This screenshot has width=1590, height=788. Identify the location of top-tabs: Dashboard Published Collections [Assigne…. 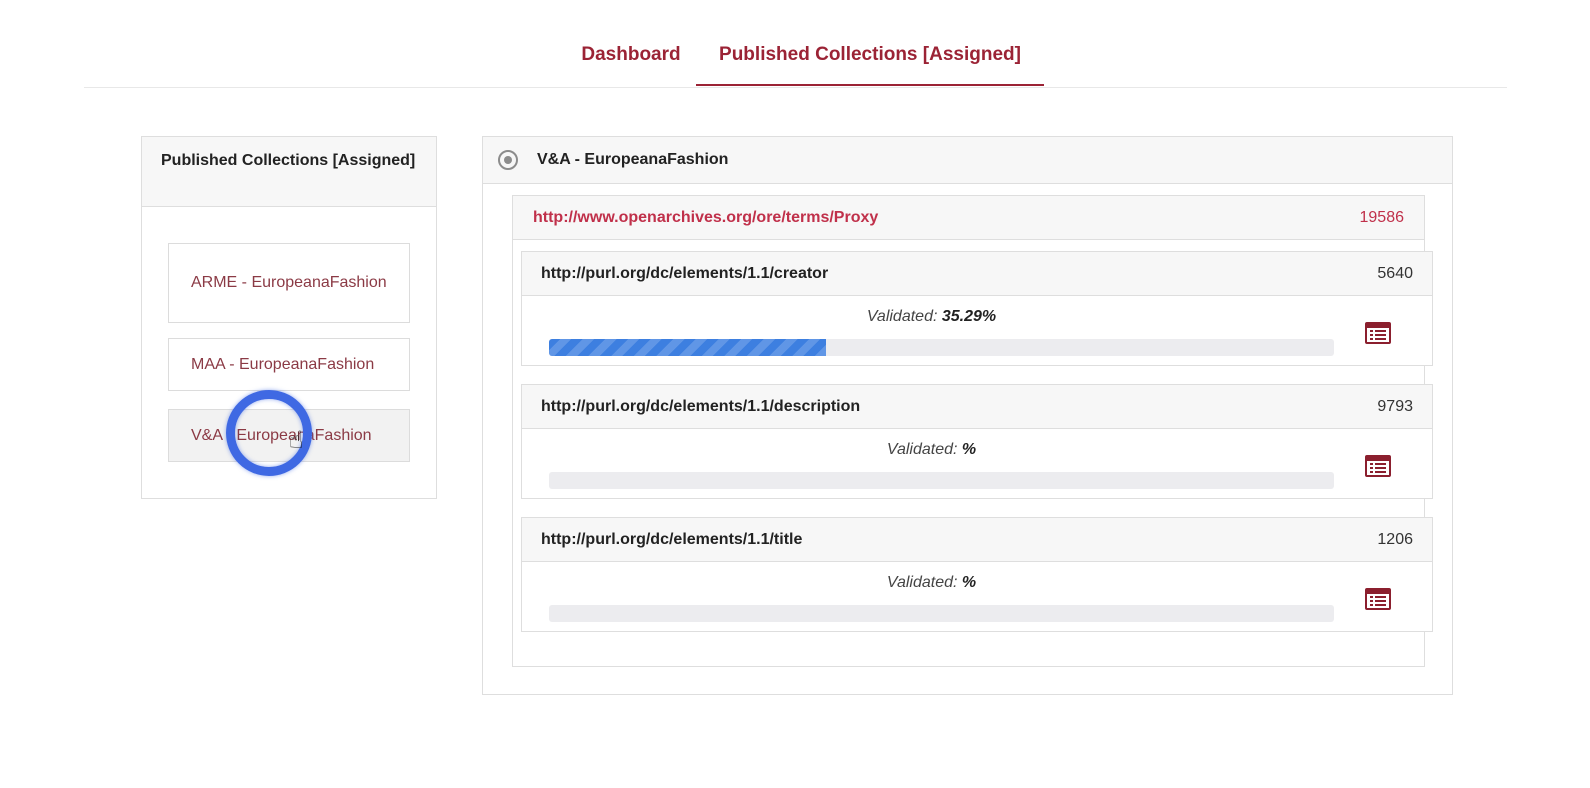
(795, 44).